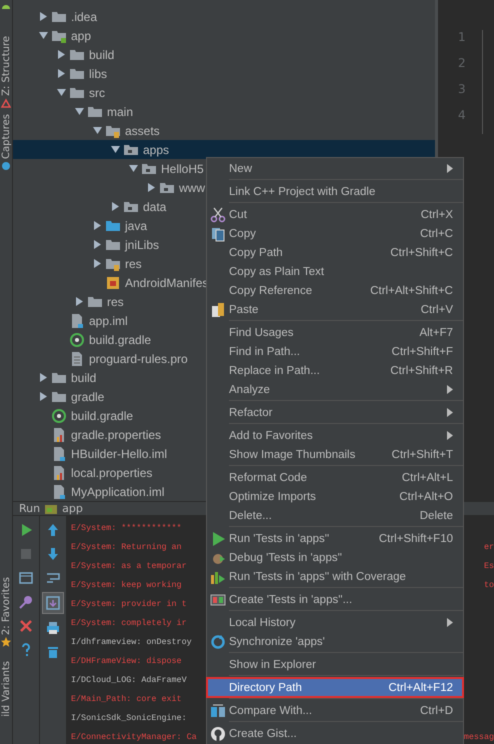 The height and width of the screenshot is (744, 494). What do you see at coordinates (84, 17) in the screenshot?
I see `file-name: .idea` at bounding box center [84, 17].